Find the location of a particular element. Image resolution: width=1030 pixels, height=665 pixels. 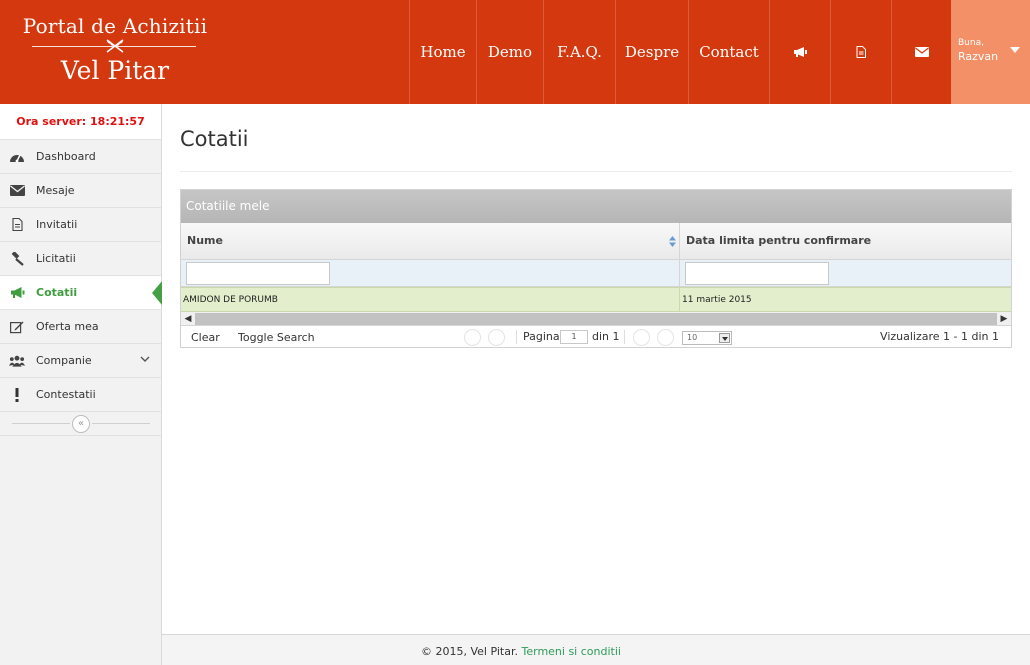

sidebar-item-invitatii: Invitatii is located at coordinates (80, 225).